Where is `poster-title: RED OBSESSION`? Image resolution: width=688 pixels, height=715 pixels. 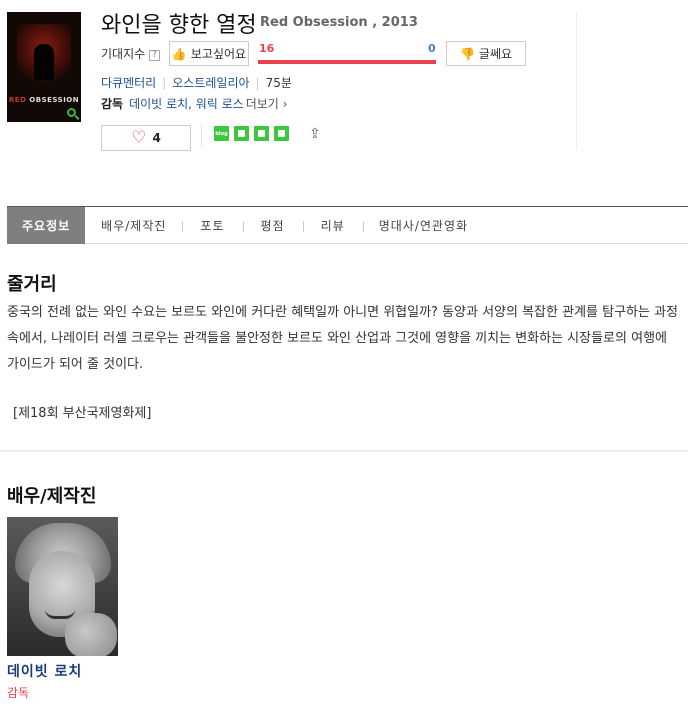 poster-title: RED OBSESSION is located at coordinates (44, 100).